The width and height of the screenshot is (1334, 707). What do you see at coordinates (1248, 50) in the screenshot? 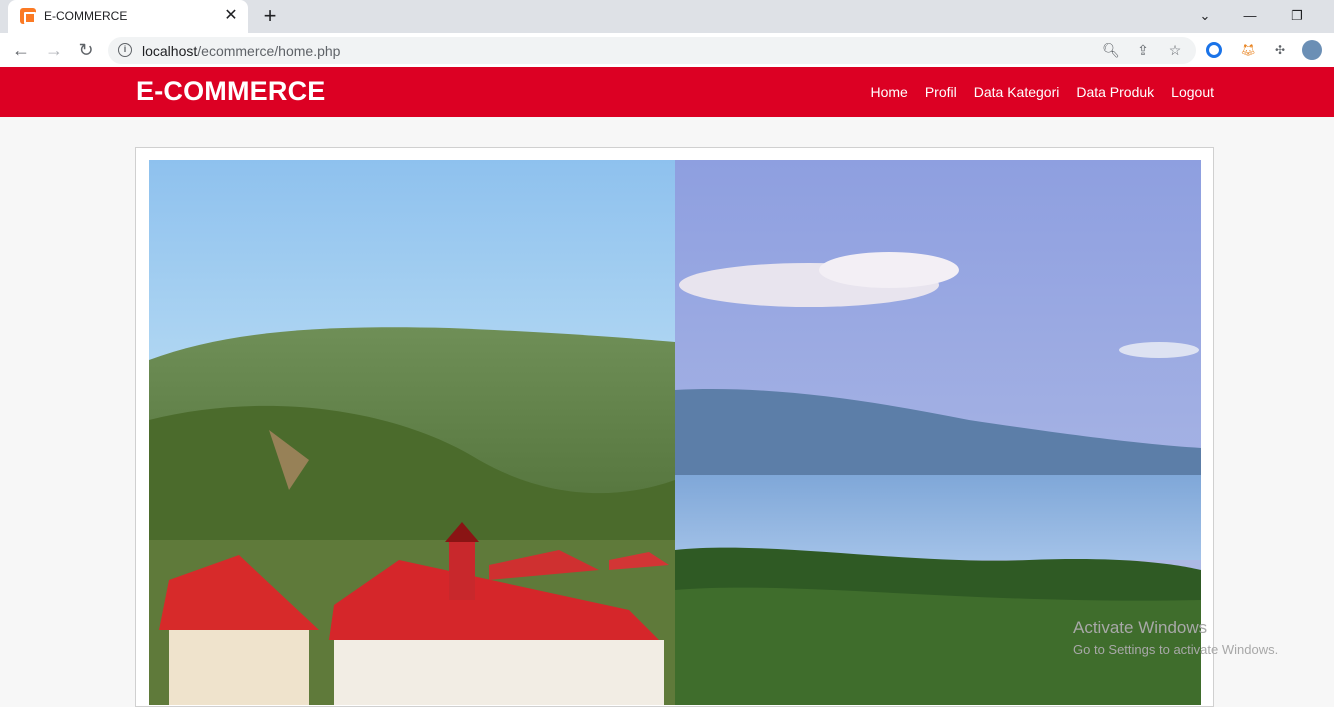
I see `metamask-fox-icon: 🦊︎` at bounding box center [1248, 50].